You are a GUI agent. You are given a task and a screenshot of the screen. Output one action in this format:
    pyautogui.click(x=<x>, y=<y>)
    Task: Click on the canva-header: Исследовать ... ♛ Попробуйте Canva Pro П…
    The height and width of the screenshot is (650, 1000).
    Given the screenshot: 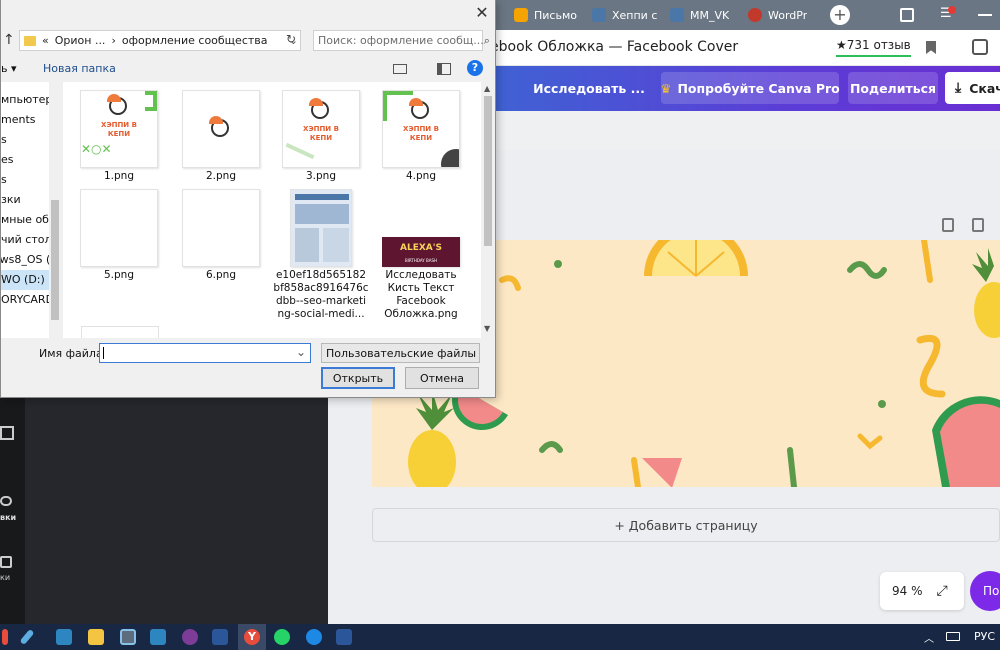 What is the action you would take?
    pyautogui.click(x=742, y=88)
    